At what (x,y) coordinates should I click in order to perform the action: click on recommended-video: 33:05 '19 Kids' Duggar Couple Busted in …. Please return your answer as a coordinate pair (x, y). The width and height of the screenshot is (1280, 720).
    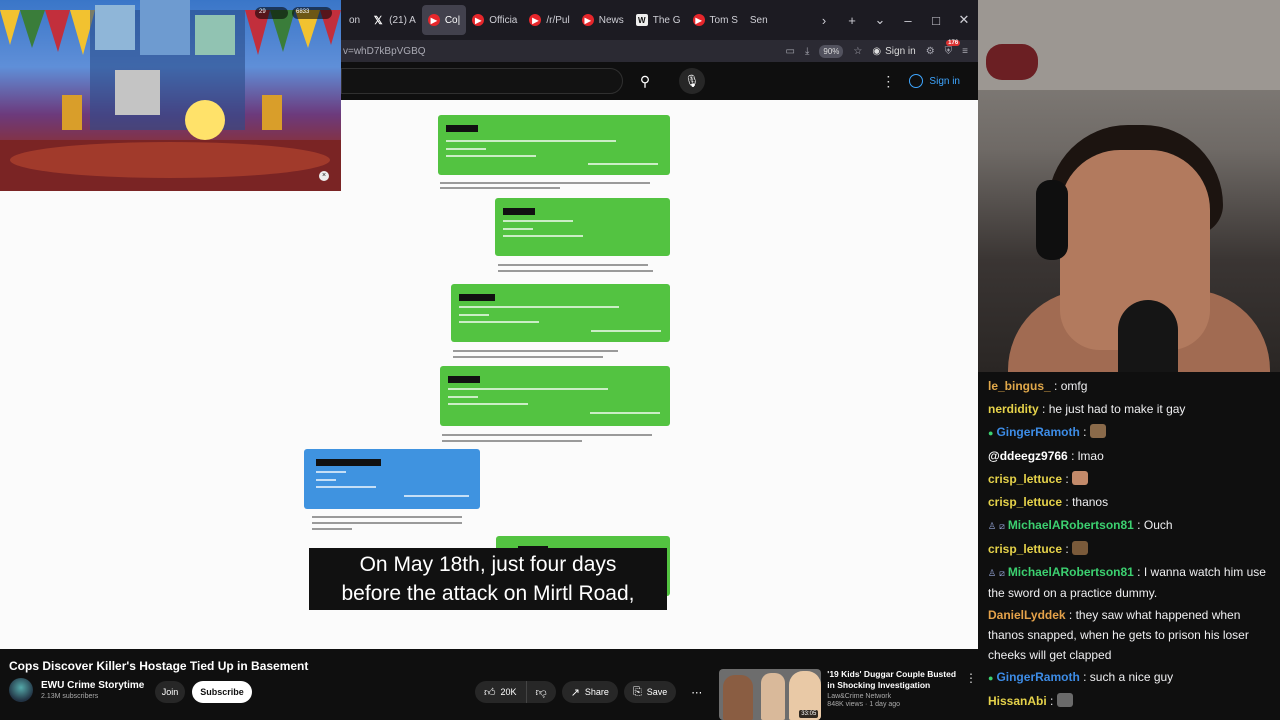
    Looking at the image, I should click on (848, 694).